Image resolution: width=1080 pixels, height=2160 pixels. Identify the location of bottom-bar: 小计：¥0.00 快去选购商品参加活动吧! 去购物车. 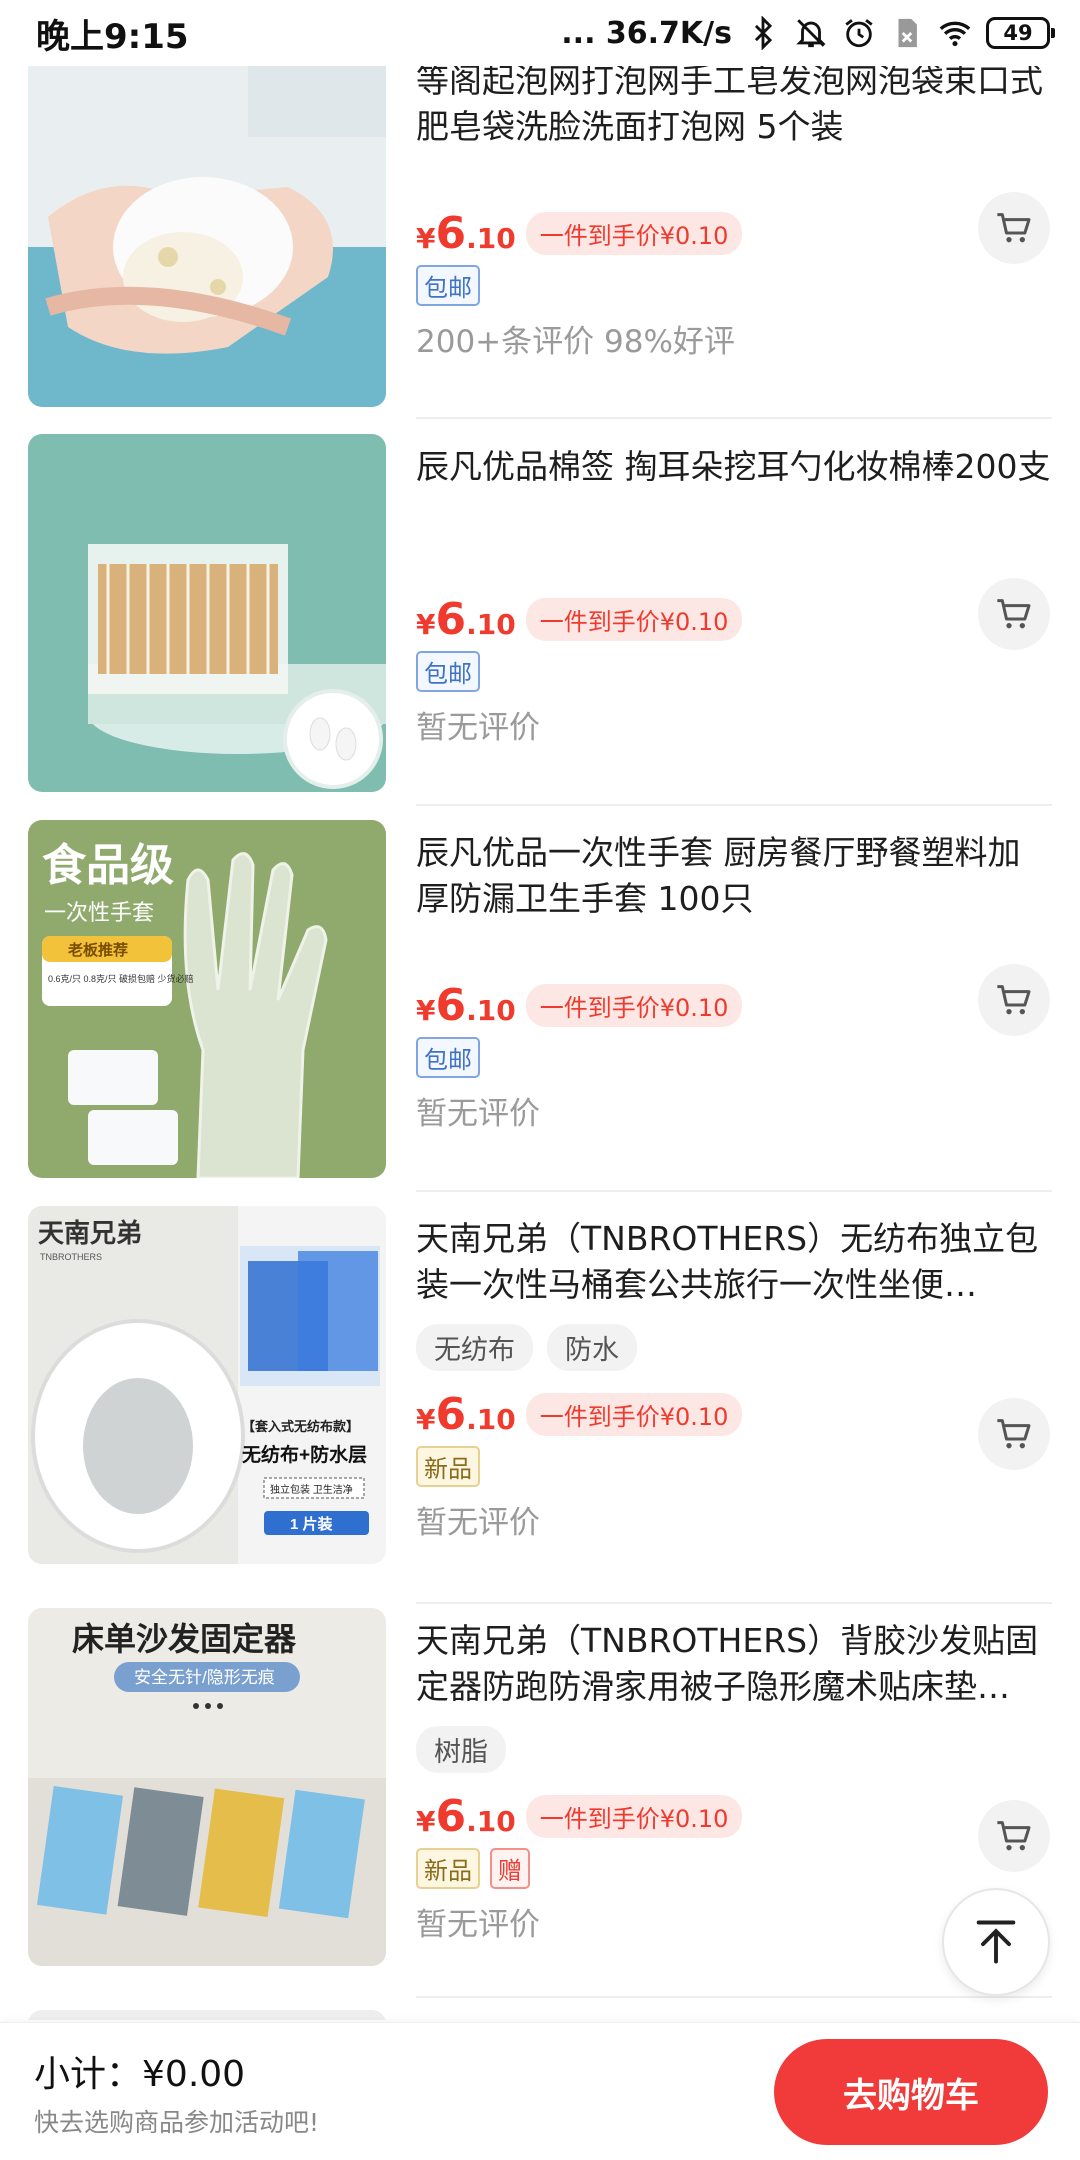
(540, 2091).